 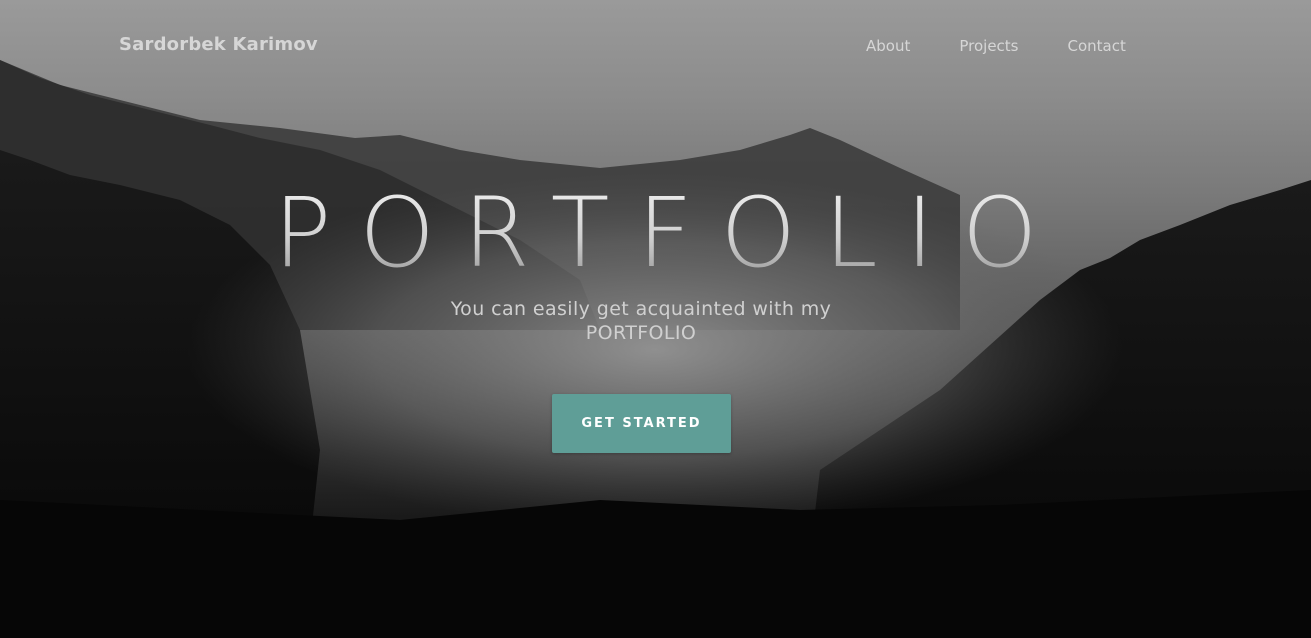 What do you see at coordinates (641, 423) in the screenshot?
I see `get-started-button: GET STARTED` at bounding box center [641, 423].